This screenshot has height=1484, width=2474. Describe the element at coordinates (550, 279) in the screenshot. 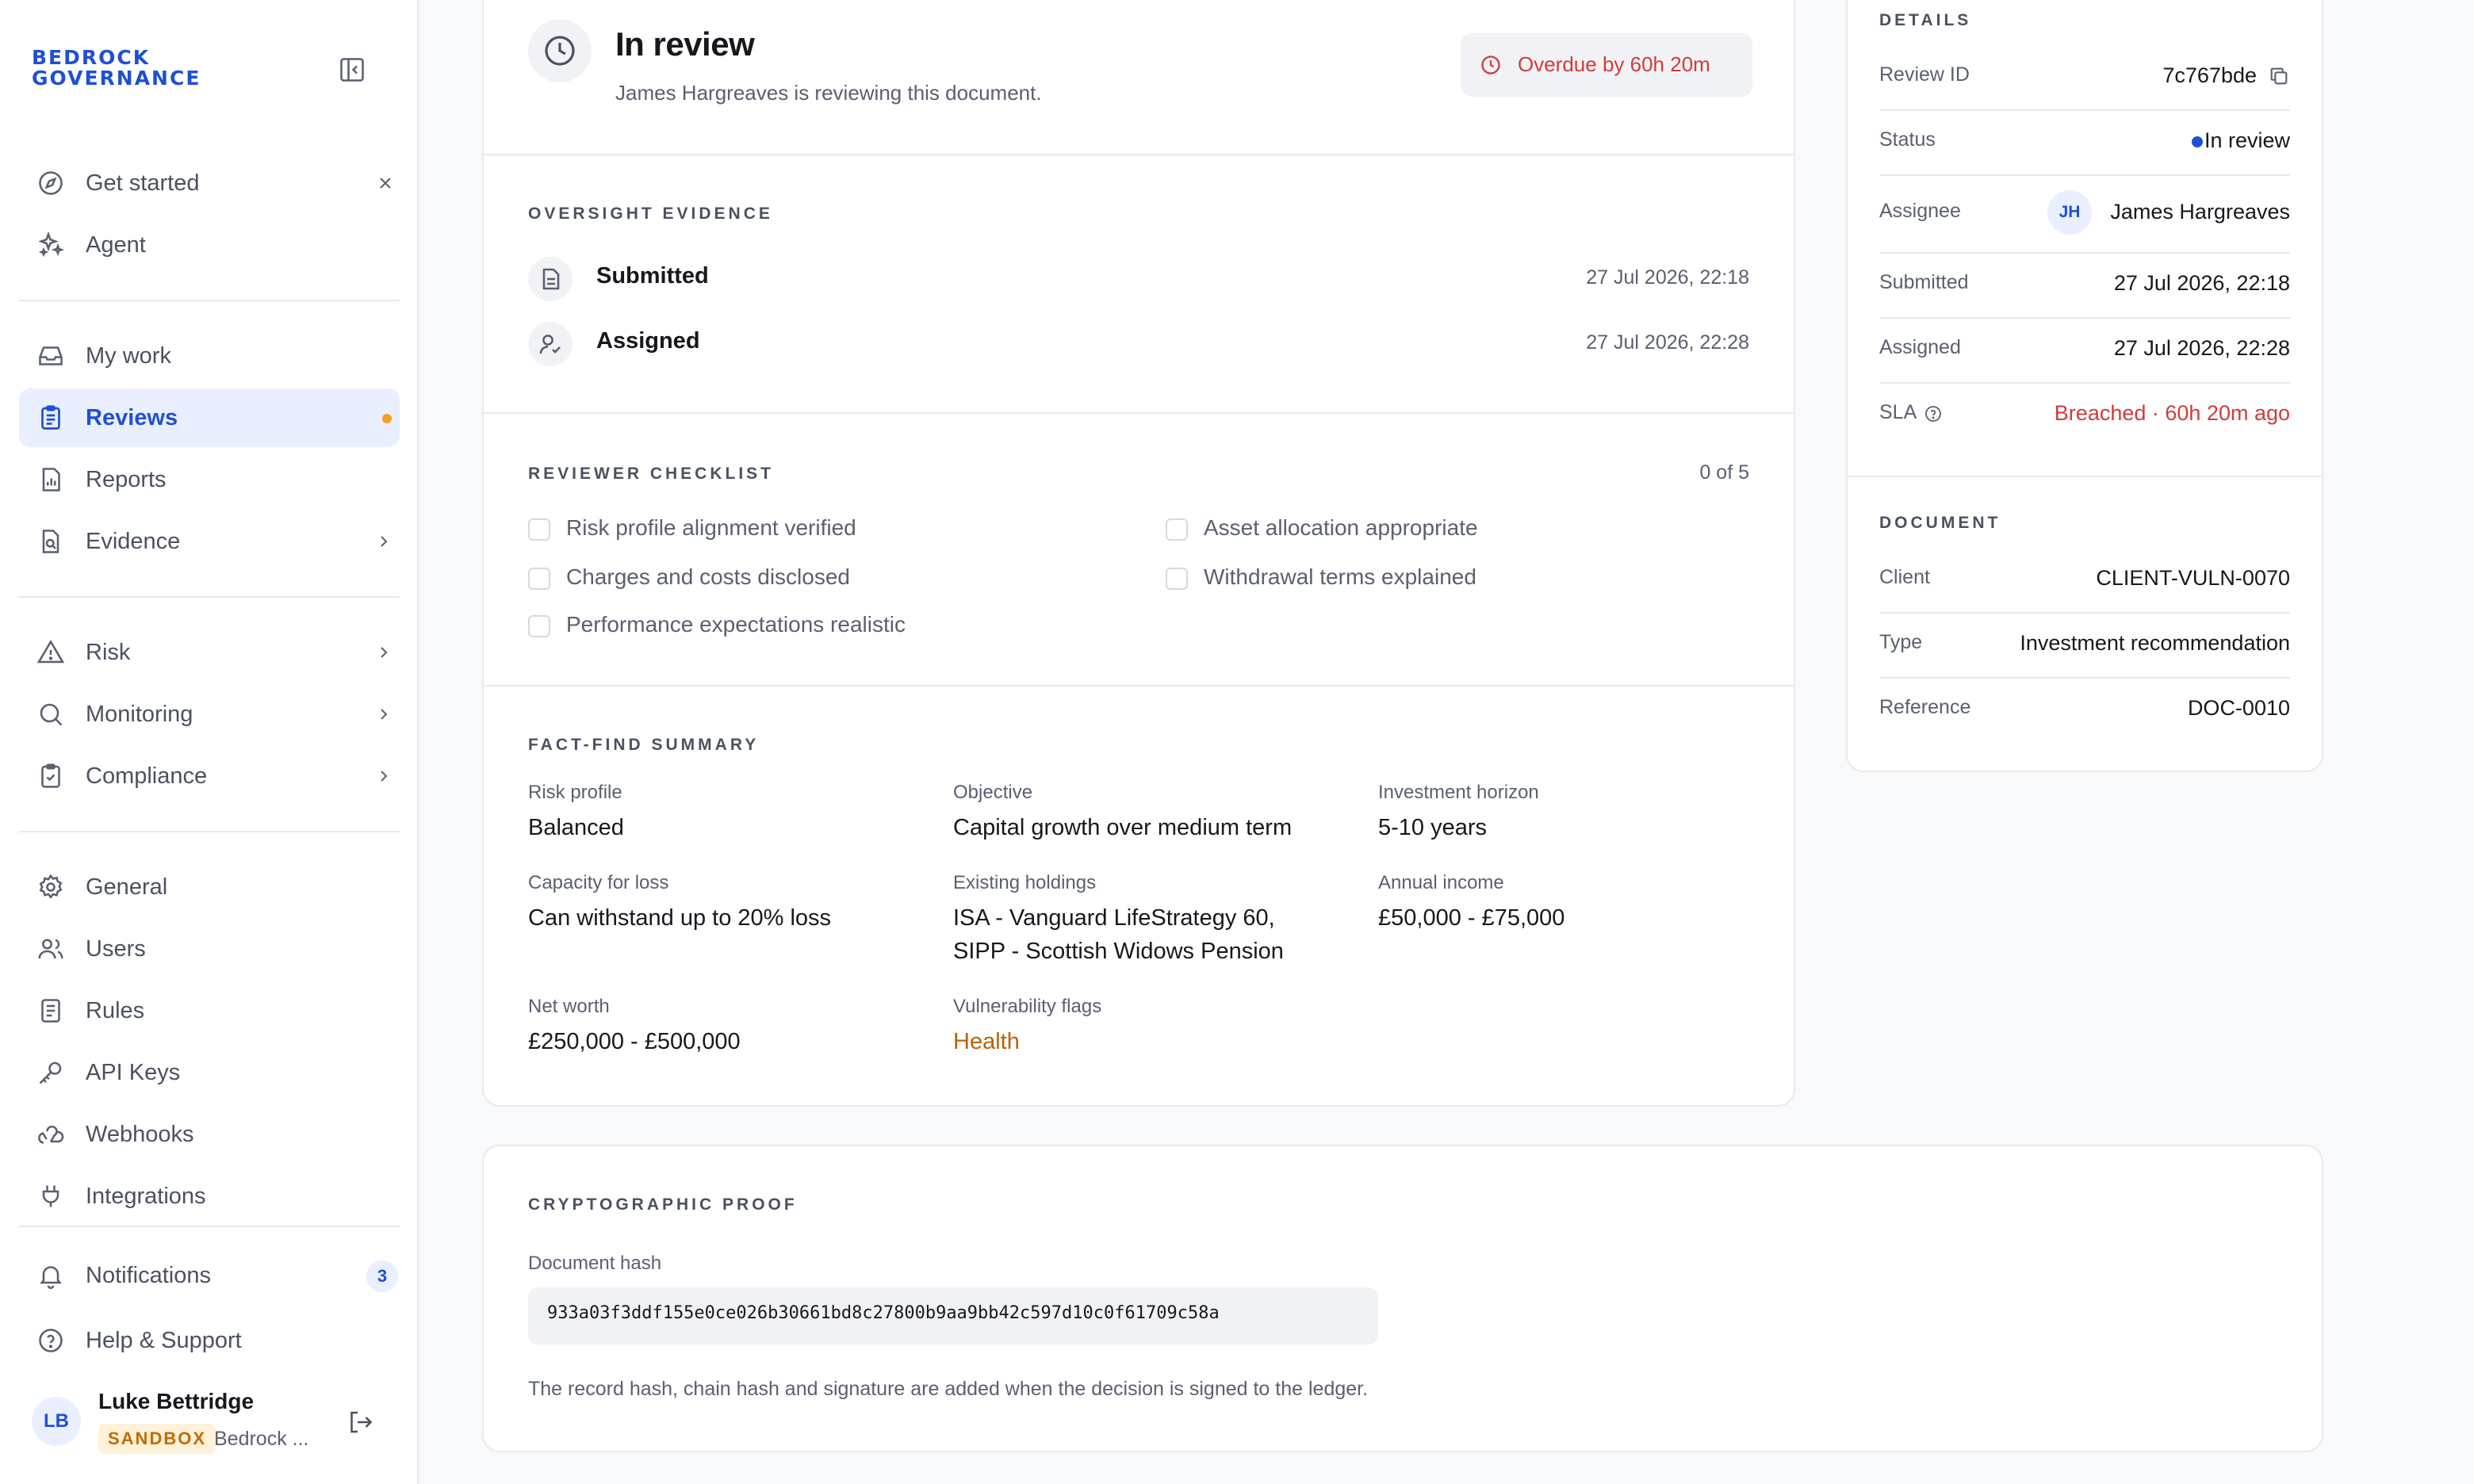

I see `document-icon` at that location.